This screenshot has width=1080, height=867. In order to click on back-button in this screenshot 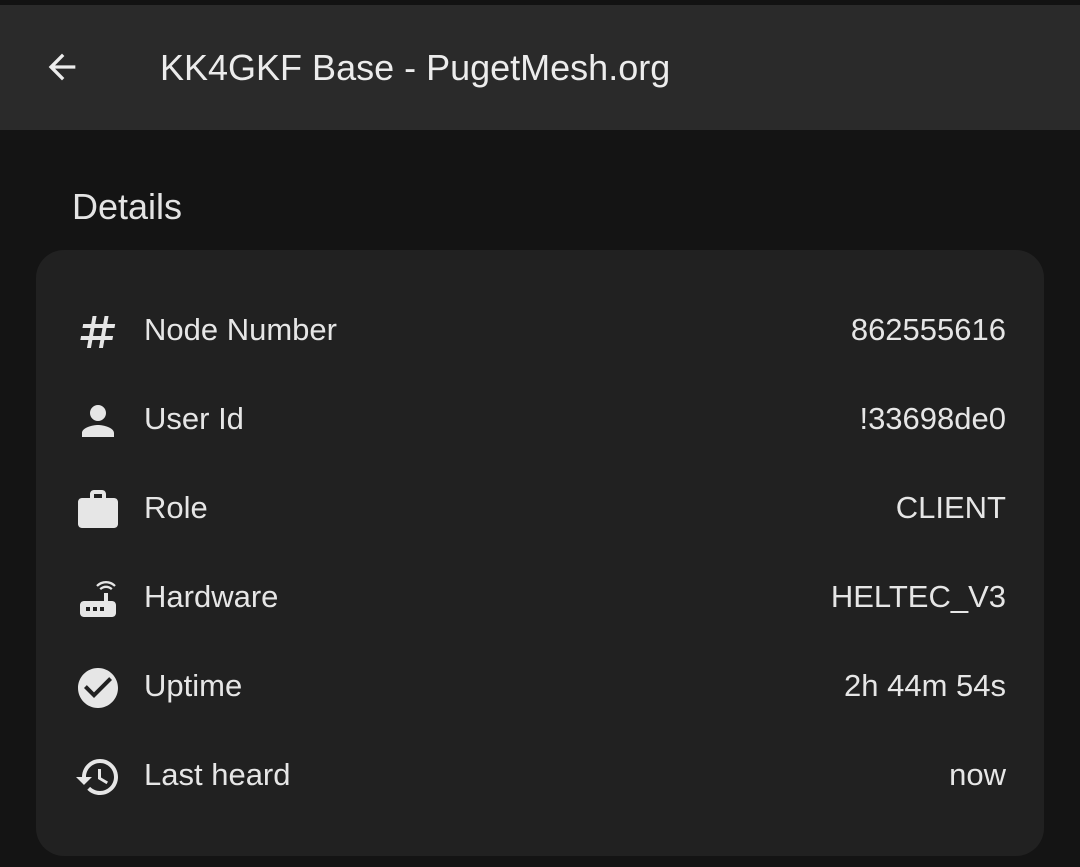, I will do `click(62, 67)`.